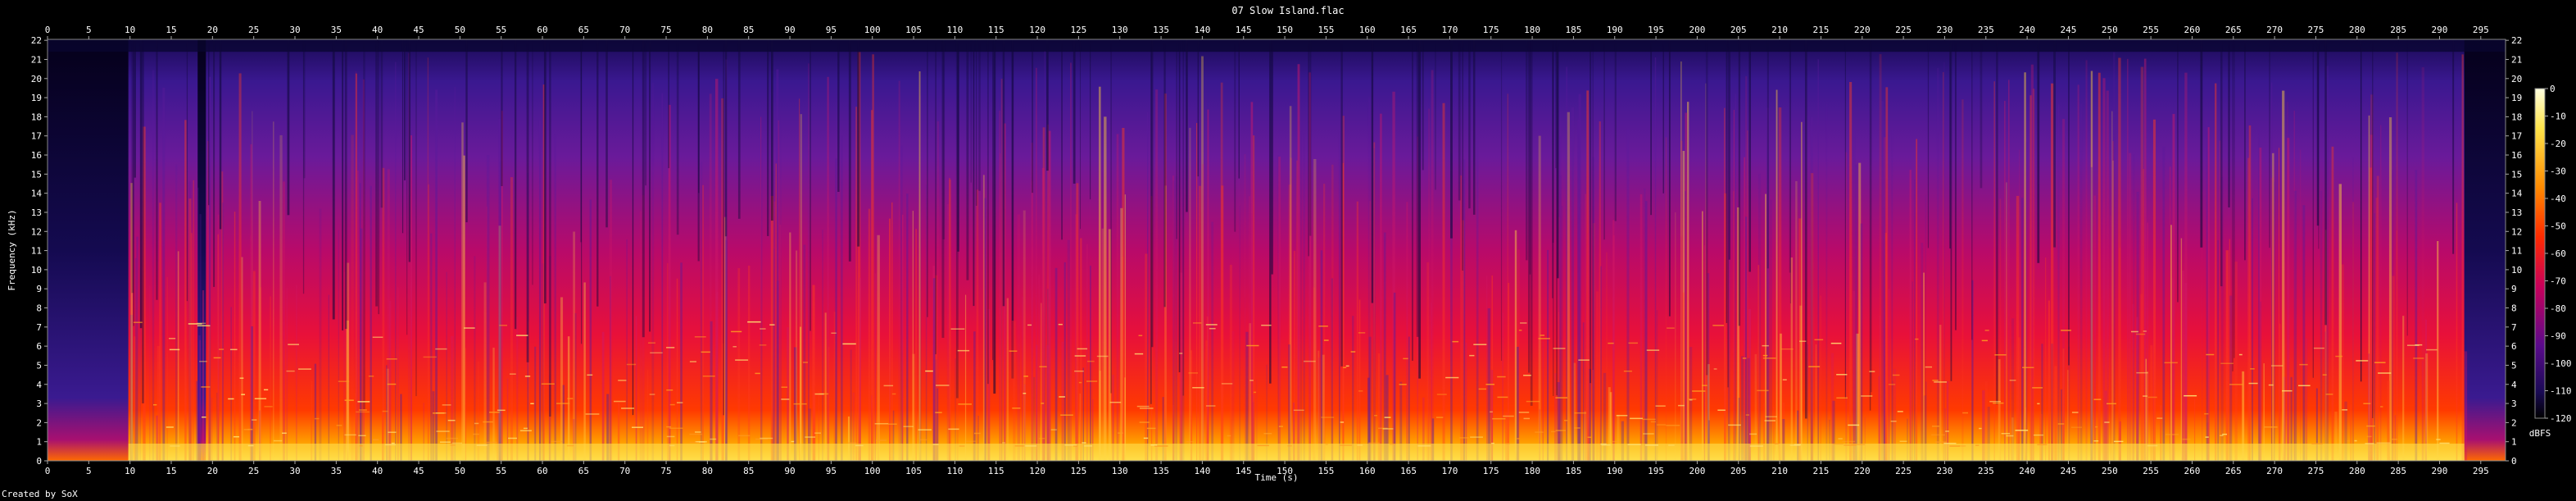 Image resolution: width=2576 pixels, height=501 pixels. What do you see at coordinates (831, 30) in the screenshot?
I see `x-tick-label-top: 95` at bounding box center [831, 30].